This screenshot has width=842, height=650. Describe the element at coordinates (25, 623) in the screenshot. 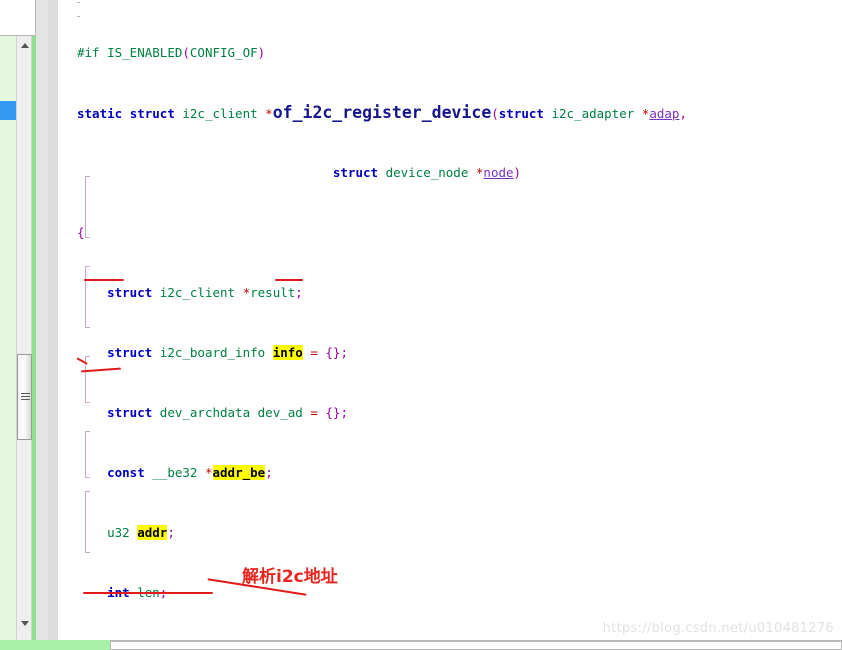

I see `scroll-down-arrow-icon` at that location.